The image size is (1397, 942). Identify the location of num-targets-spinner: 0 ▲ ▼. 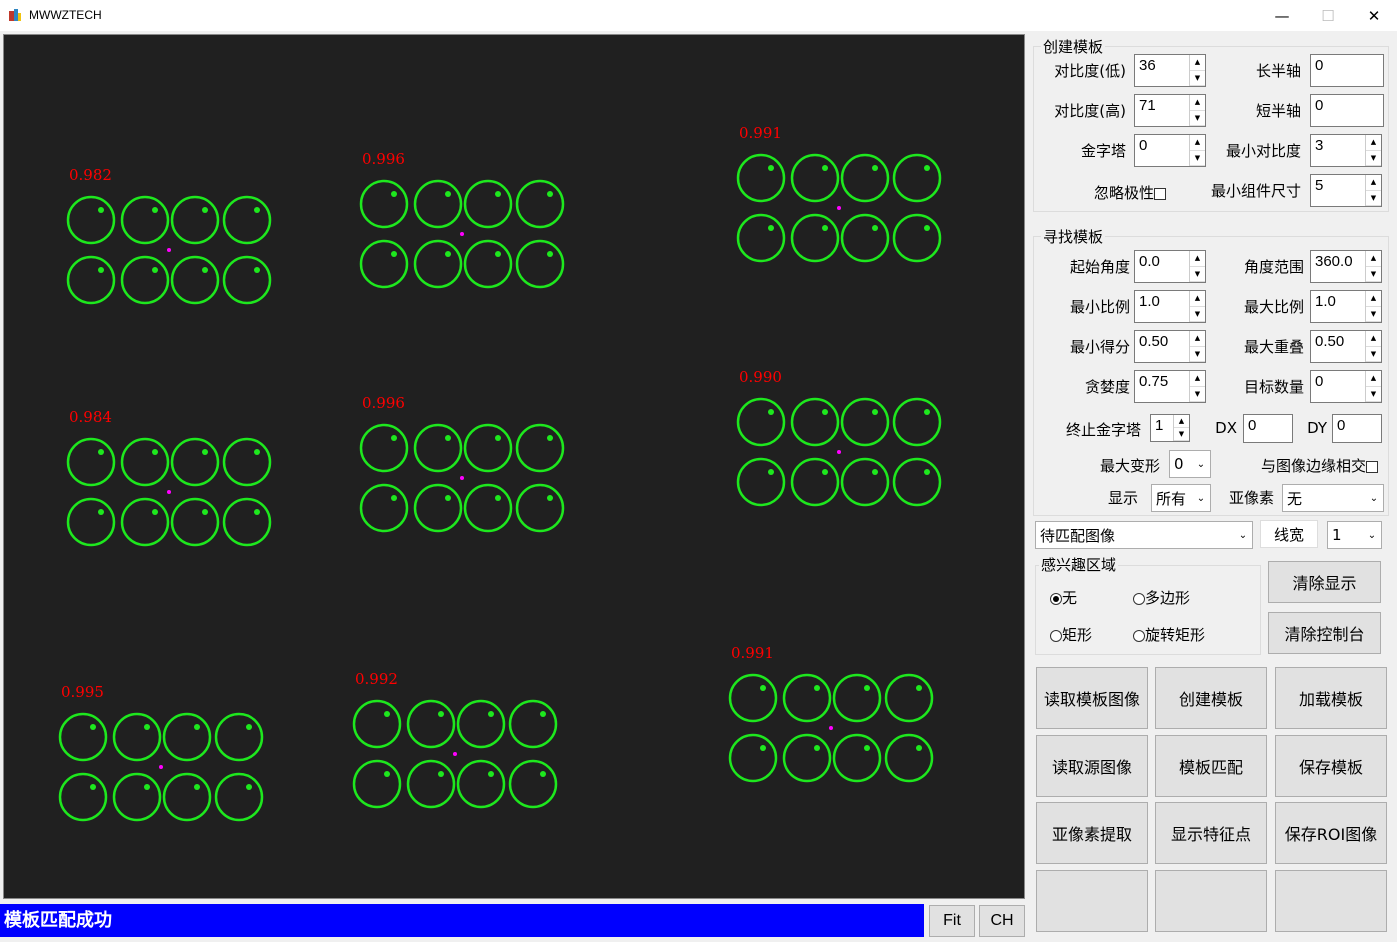
(1346, 386).